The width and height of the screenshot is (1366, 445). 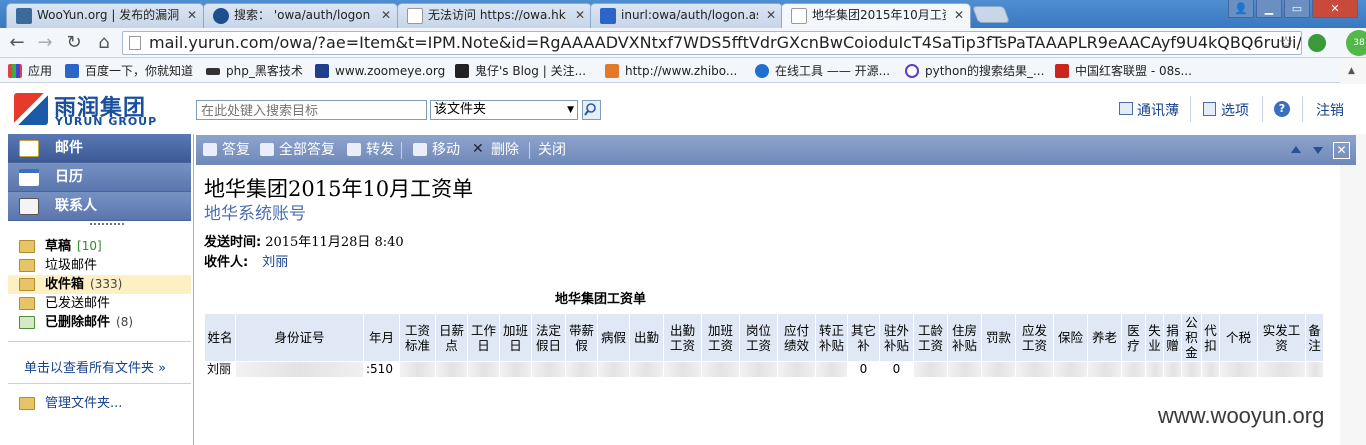 I want to click on bookmark-item: www.zoomeye.org, so click(x=380, y=71).